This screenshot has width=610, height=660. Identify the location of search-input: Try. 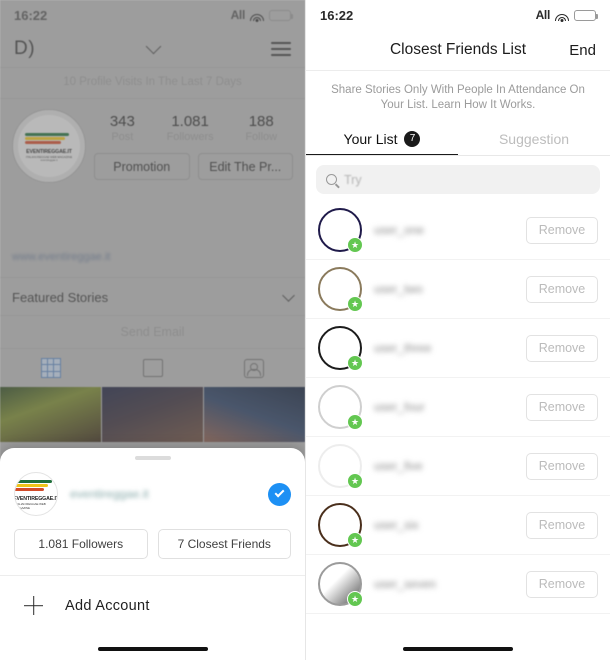
(458, 179).